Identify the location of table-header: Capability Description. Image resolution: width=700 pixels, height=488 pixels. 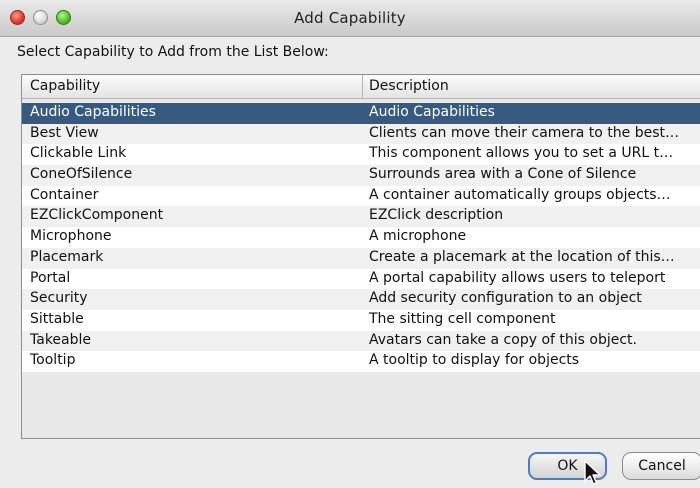
(361, 87).